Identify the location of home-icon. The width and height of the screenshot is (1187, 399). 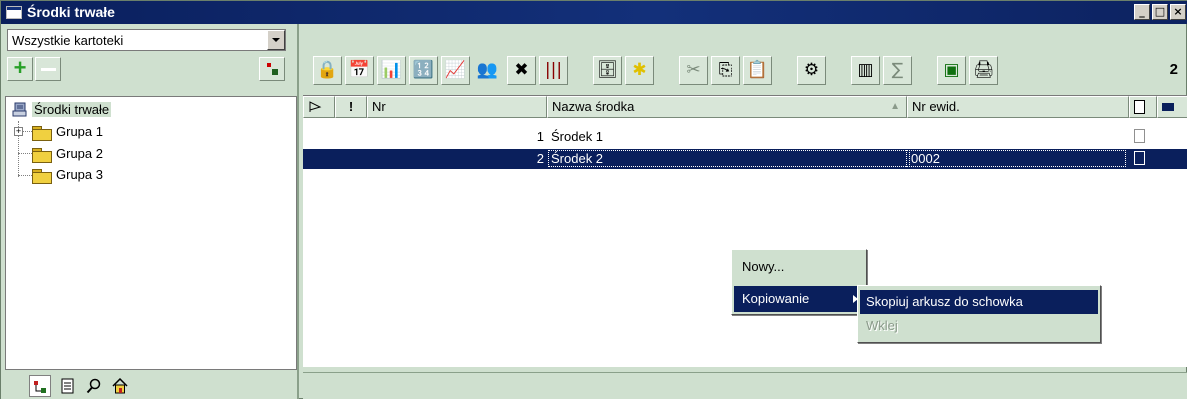
(120, 386).